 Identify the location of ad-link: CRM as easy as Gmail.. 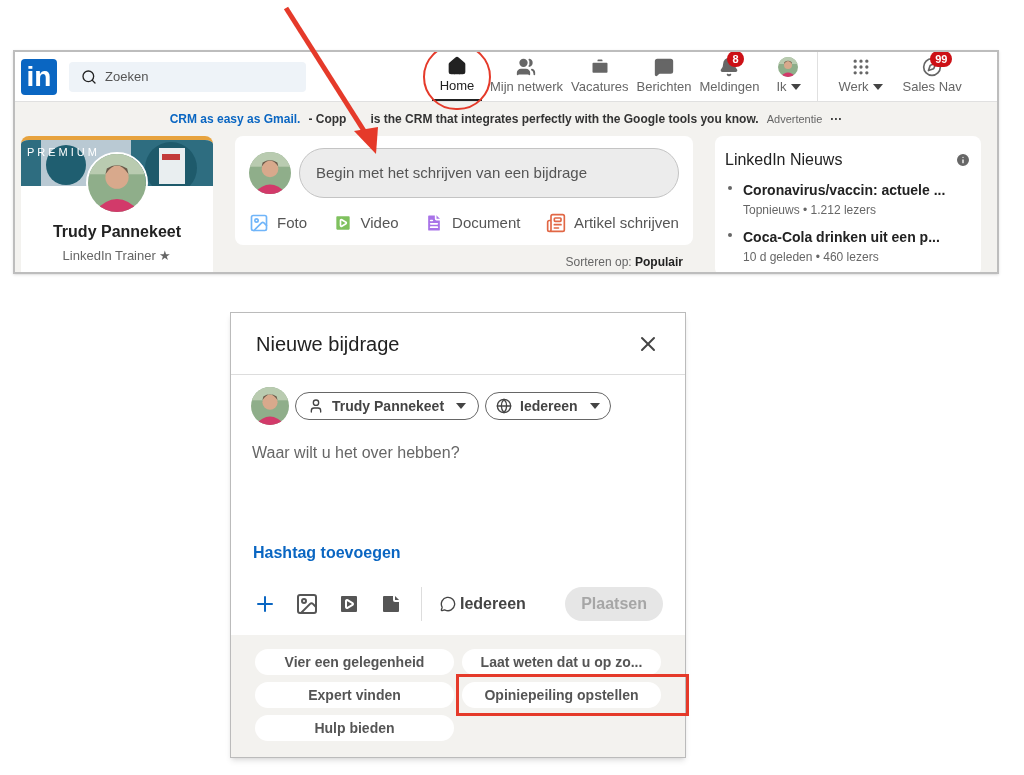
(235, 119).